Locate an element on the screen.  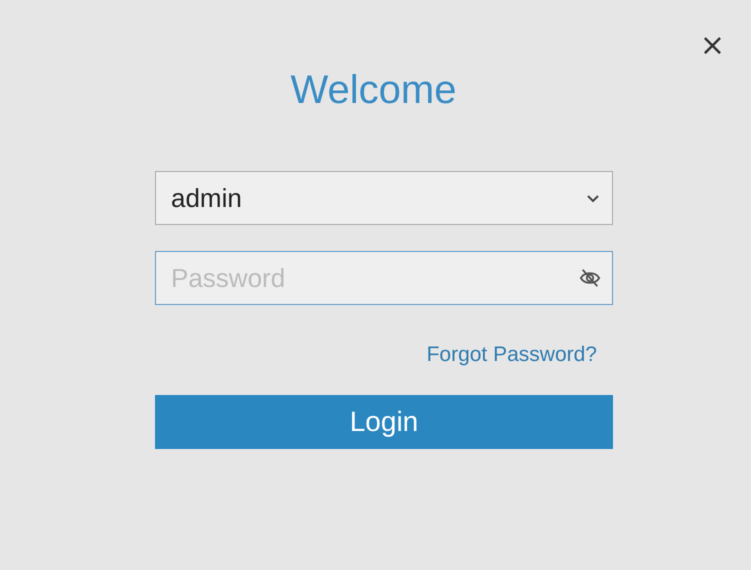
forgot-password-link: Forgot Password? is located at coordinates (511, 355).